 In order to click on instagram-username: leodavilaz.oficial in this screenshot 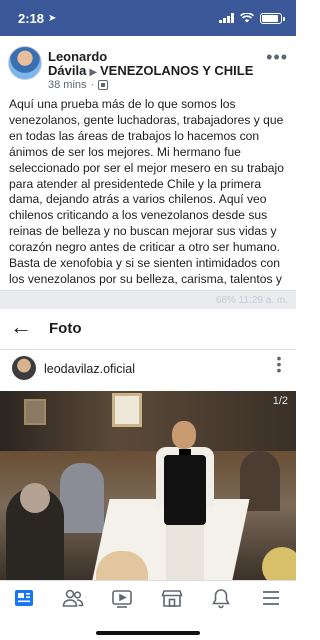, I will do `click(90, 369)`.